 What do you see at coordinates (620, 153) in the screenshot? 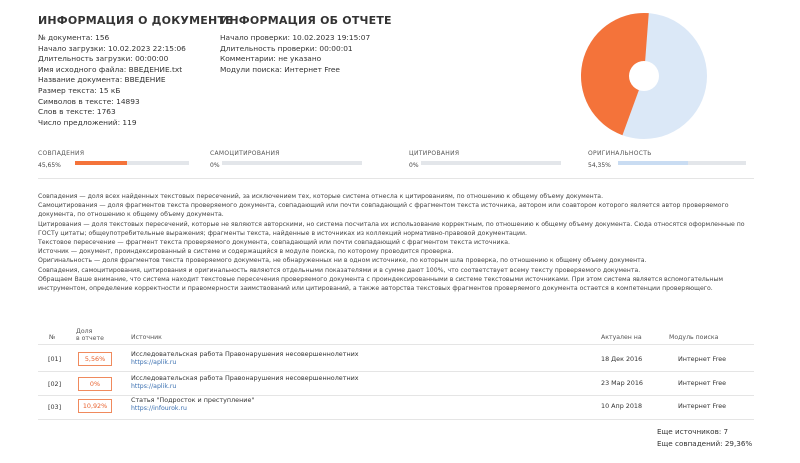
I see `metric-label: ОРИГИНАЛЬНОСТЬ` at bounding box center [620, 153].